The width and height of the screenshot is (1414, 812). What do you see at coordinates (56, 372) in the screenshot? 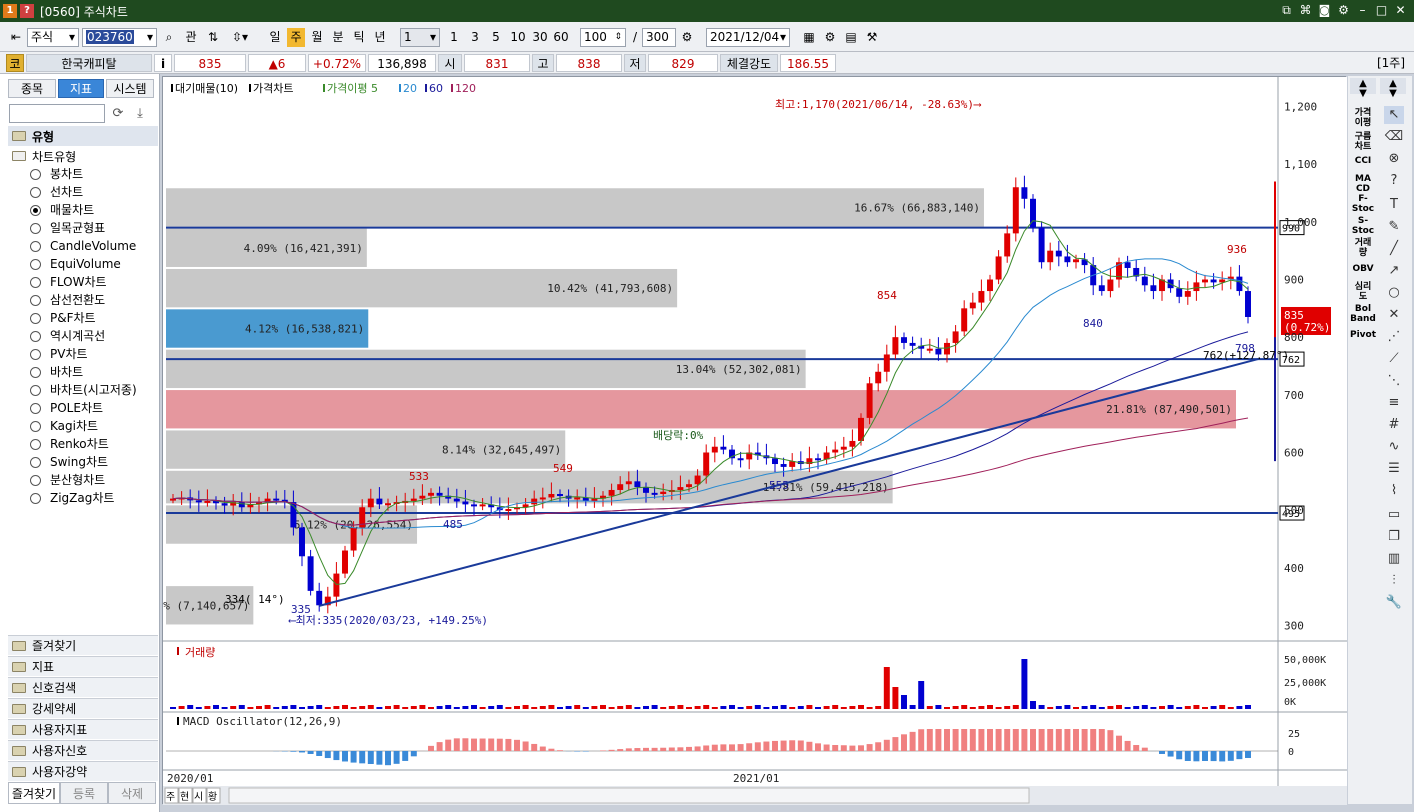
I see `chart-type-item: 바차트` at bounding box center [56, 372].